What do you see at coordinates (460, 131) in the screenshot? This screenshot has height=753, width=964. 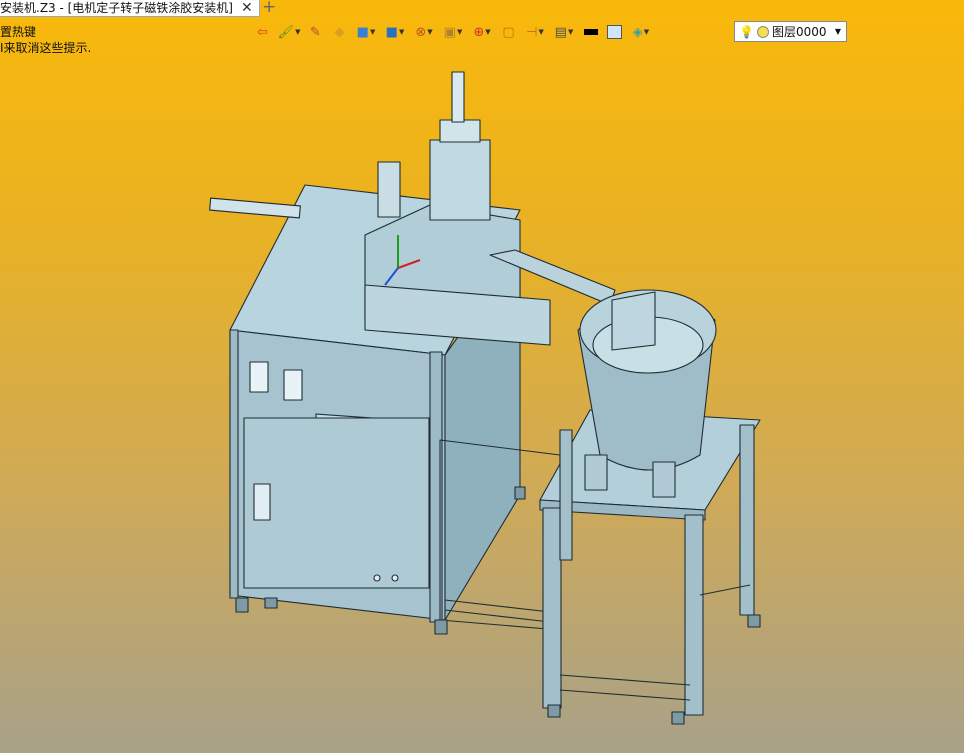 I see `cylinder-top` at bounding box center [460, 131].